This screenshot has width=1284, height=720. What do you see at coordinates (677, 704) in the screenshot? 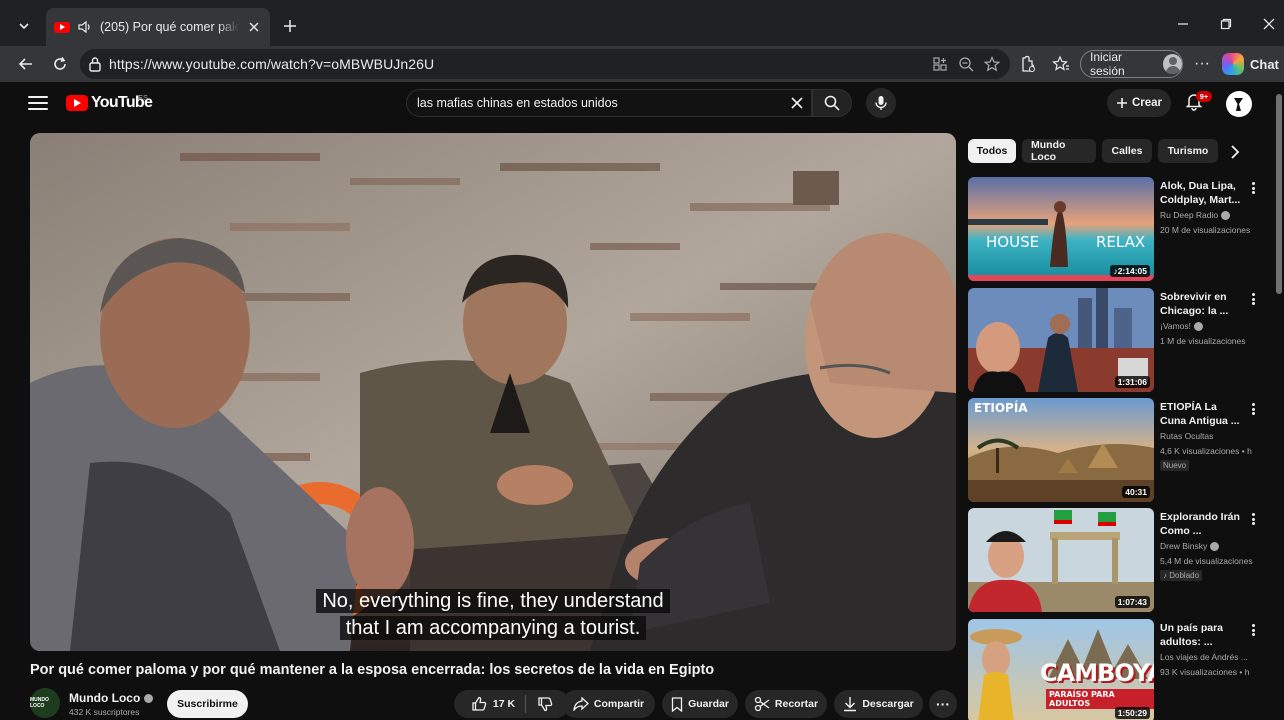
I see `bookmark-icon` at bounding box center [677, 704].